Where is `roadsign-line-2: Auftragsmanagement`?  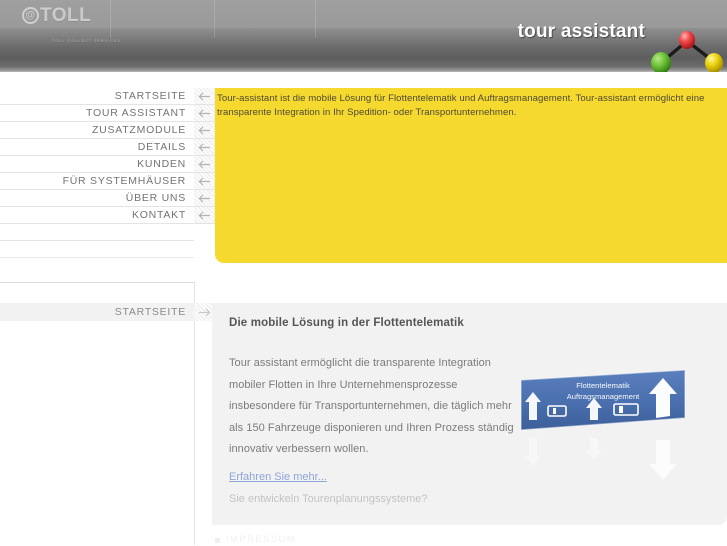 roadsign-line-2: Auftragsmanagement is located at coordinates (603, 396).